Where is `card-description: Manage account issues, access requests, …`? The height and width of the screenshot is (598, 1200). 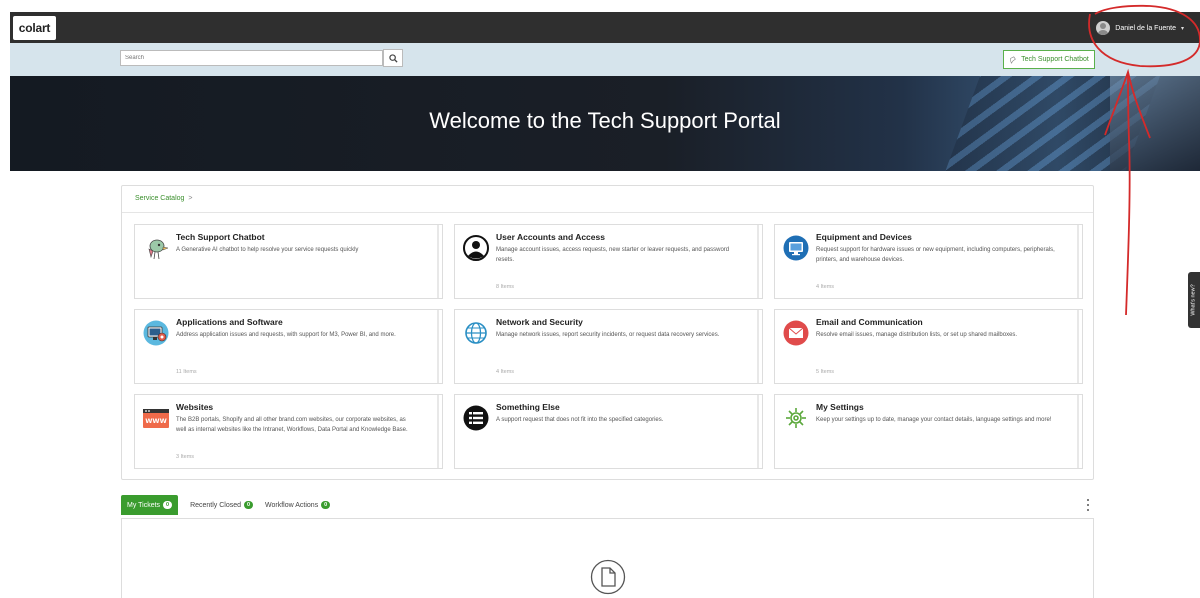
card-description: Manage account issues, access requests, … is located at coordinates (613, 255).